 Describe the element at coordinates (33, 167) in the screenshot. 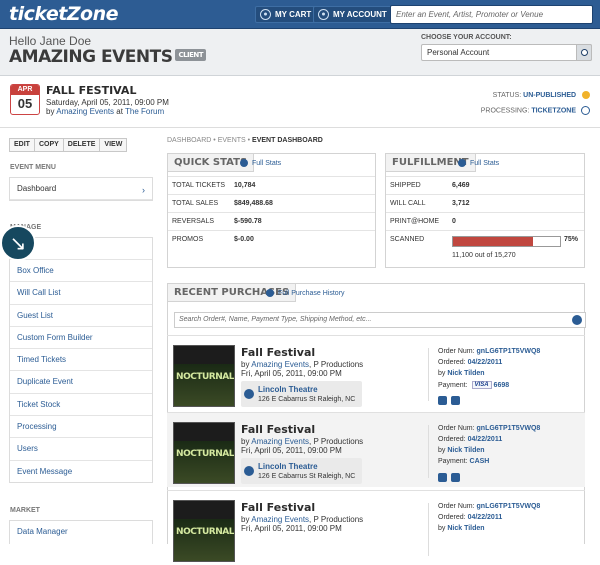

I see `event-menu-caption: EVENT MENU` at that location.